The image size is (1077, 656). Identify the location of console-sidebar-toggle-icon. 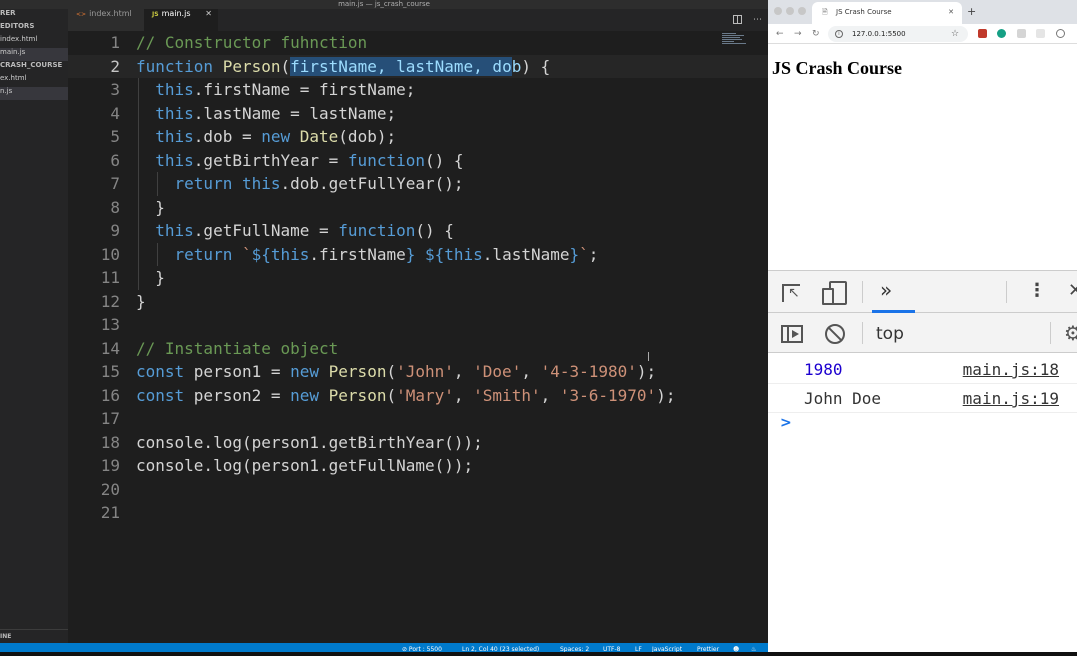
(792, 334).